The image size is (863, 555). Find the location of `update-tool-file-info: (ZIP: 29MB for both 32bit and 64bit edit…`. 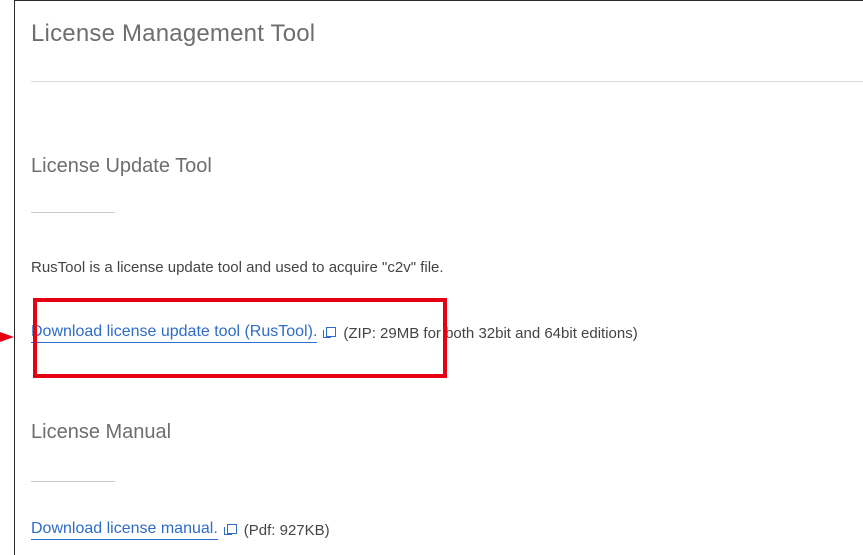

update-tool-file-info: (ZIP: 29MB for both 32bit and 64bit edit… is located at coordinates (490, 333).